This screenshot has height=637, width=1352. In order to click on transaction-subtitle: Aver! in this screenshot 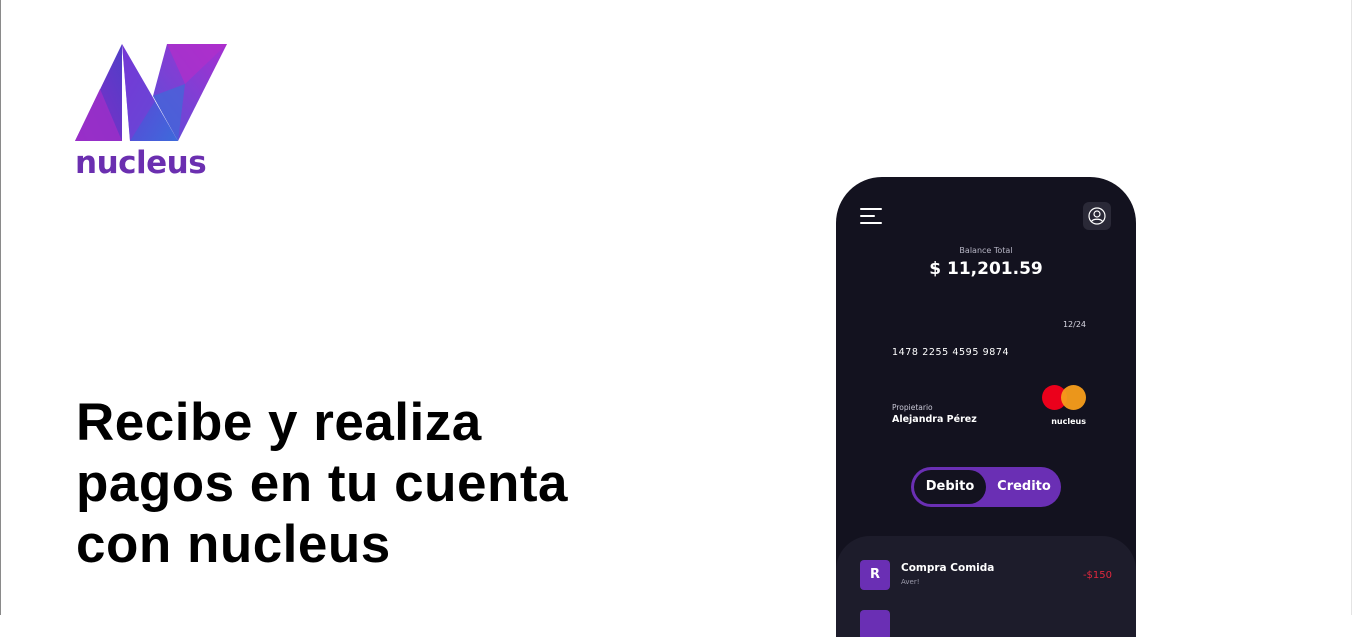, I will do `click(910, 582)`.